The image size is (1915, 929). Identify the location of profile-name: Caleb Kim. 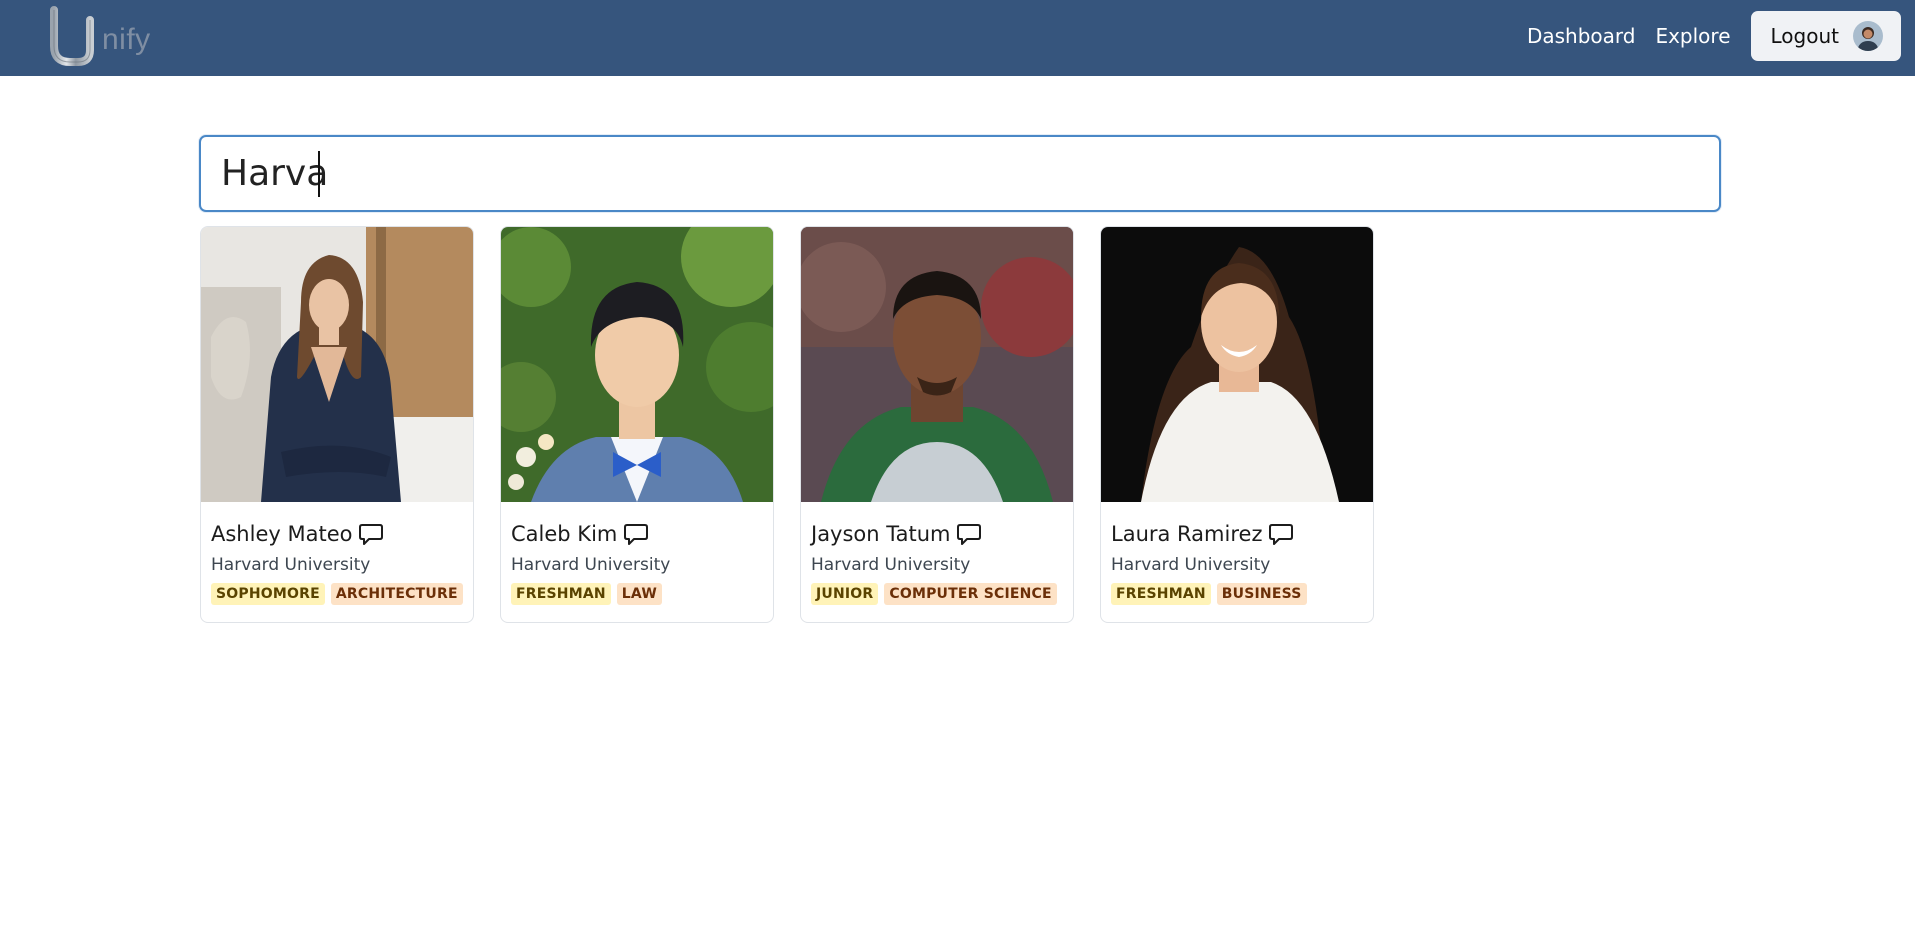
(564, 534).